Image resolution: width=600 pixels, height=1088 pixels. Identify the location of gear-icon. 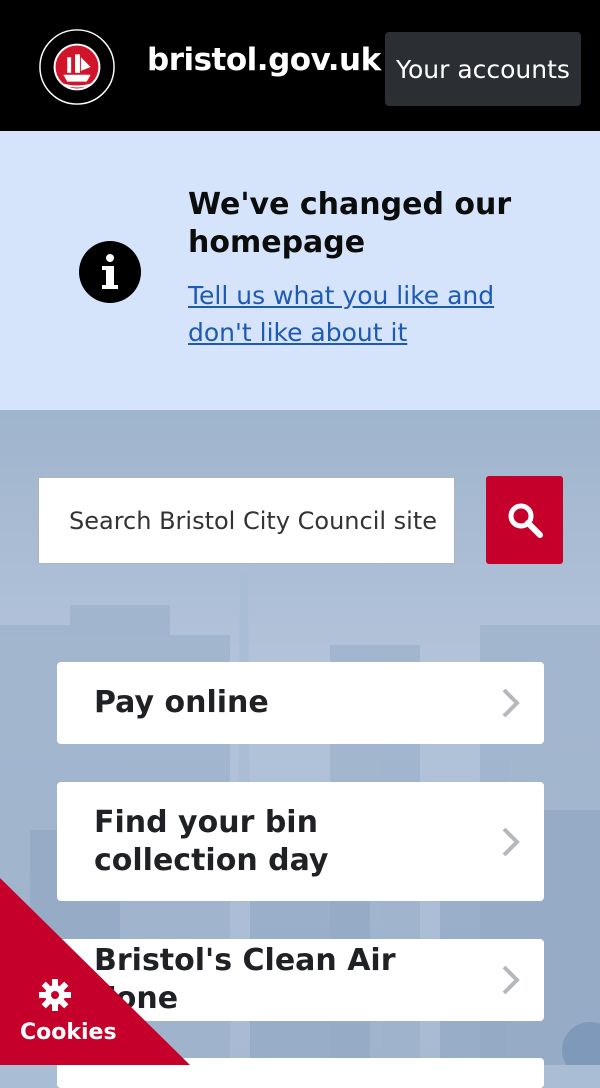
(55, 995).